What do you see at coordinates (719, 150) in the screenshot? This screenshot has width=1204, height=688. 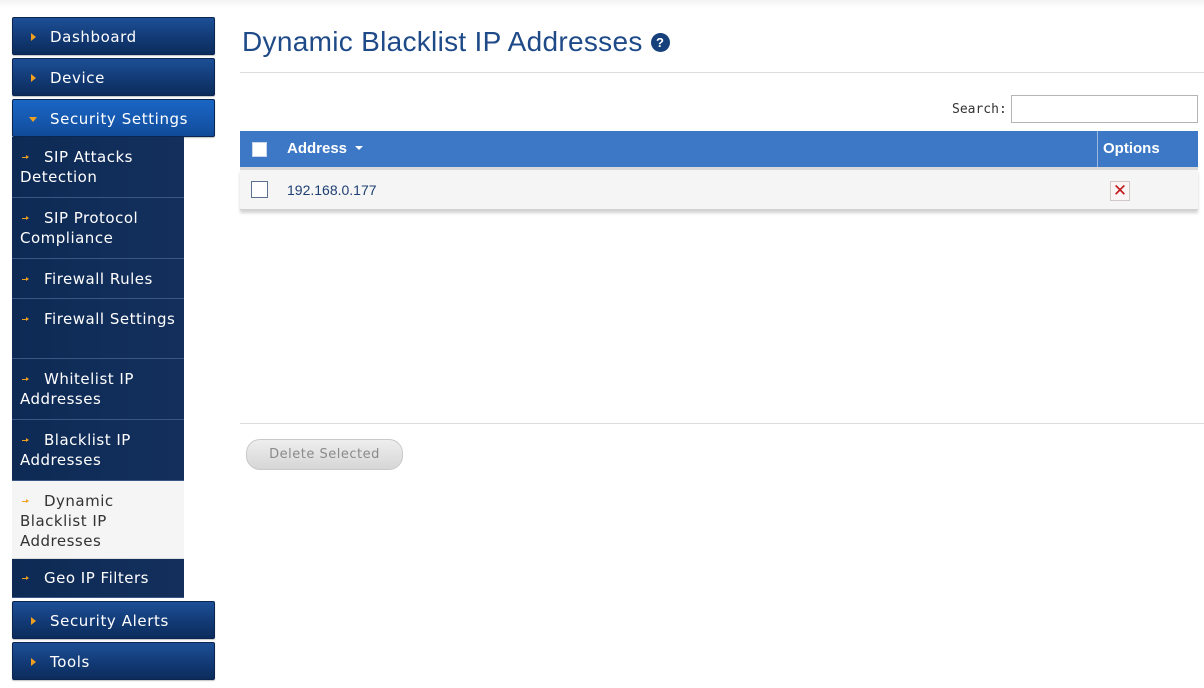 I see `table-header: Address Options` at bounding box center [719, 150].